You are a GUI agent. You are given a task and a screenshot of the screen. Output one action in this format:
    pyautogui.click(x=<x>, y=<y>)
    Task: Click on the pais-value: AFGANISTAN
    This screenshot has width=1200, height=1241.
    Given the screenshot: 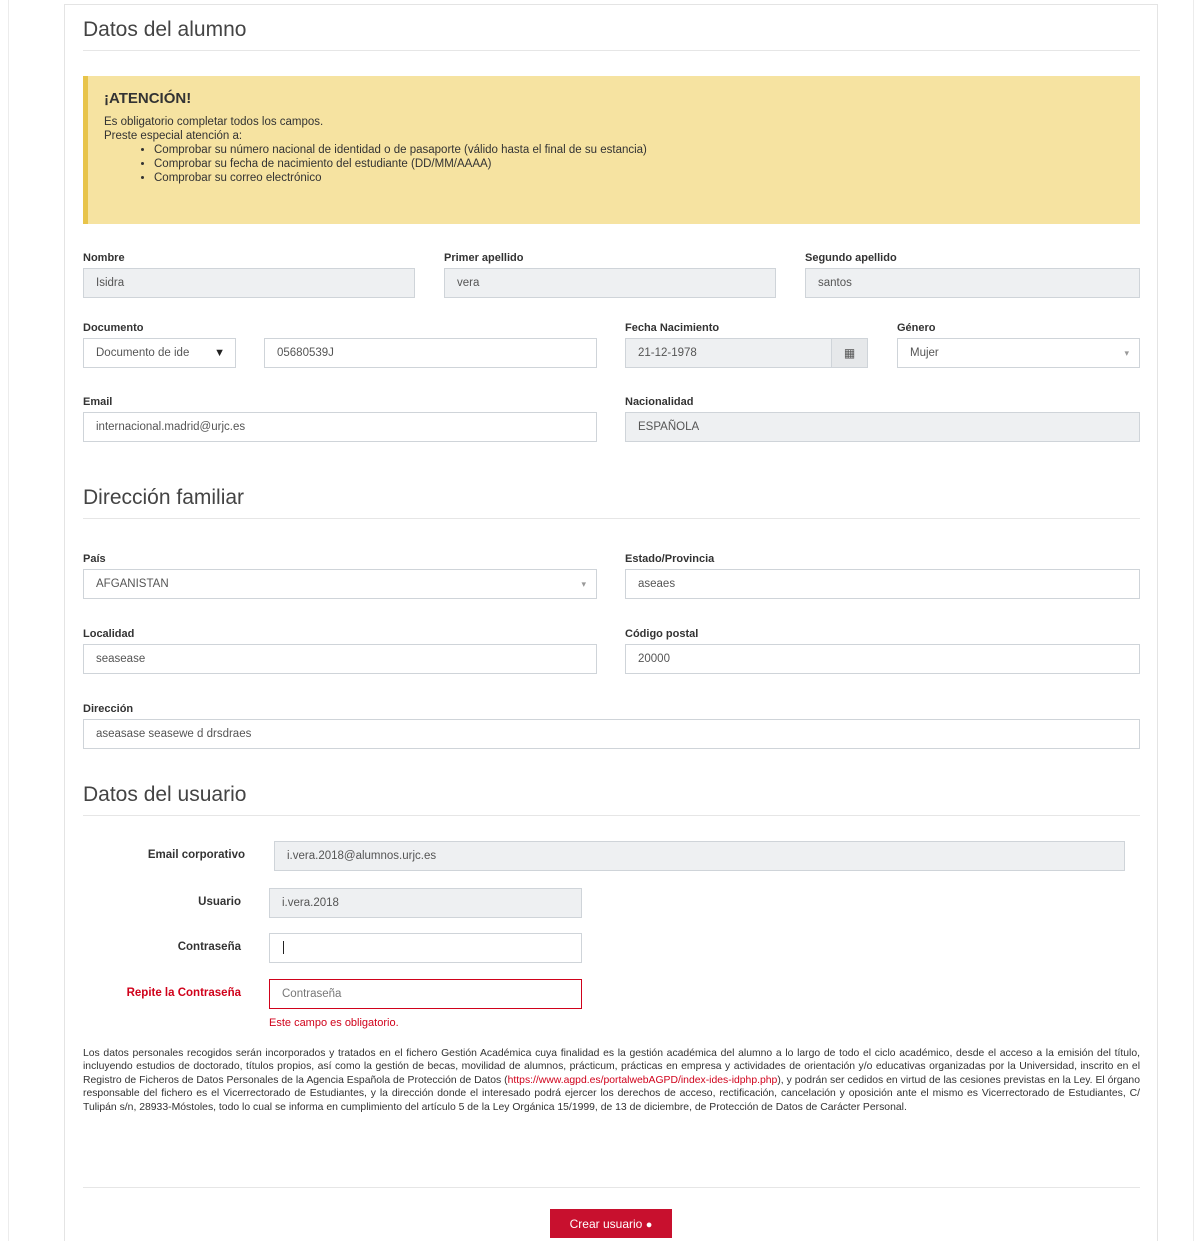 What is the action you would take?
    pyautogui.click(x=132, y=584)
    